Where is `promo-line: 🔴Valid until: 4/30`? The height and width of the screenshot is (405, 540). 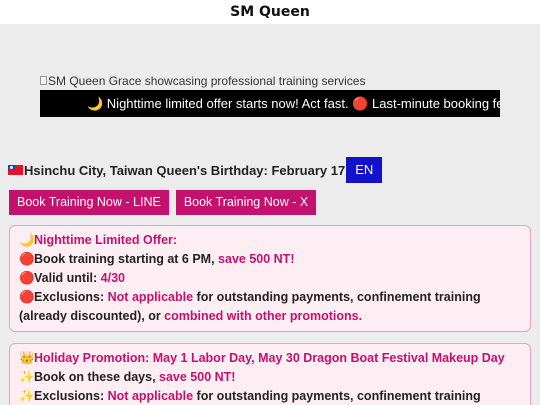 promo-line: 🔴Valid until: 4/30 is located at coordinates (269, 278).